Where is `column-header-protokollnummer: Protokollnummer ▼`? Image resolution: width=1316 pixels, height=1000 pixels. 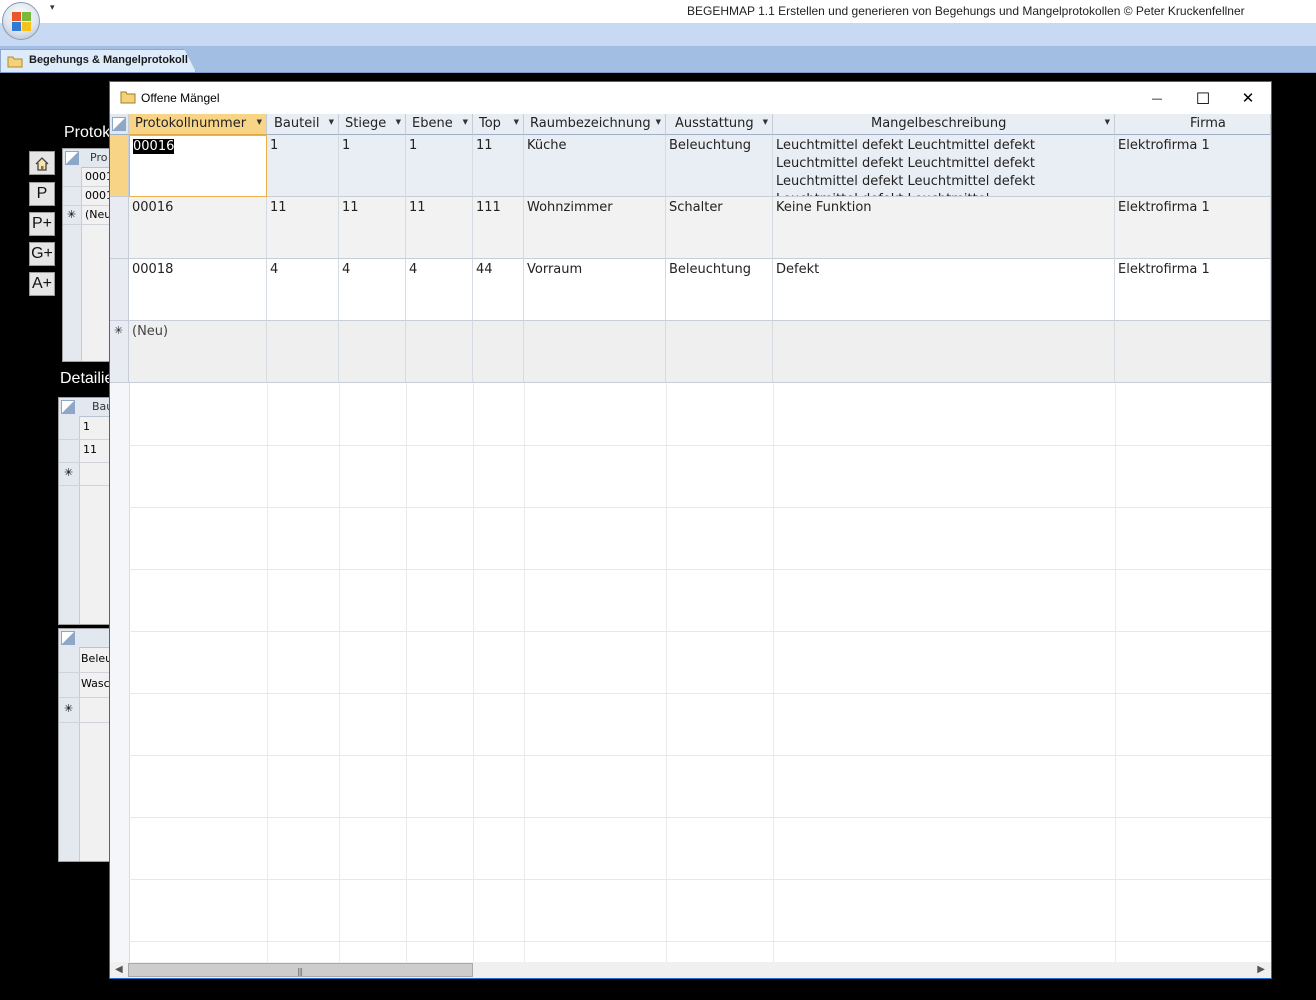 column-header-protokollnummer: Protokollnummer ▼ is located at coordinates (198, 124).